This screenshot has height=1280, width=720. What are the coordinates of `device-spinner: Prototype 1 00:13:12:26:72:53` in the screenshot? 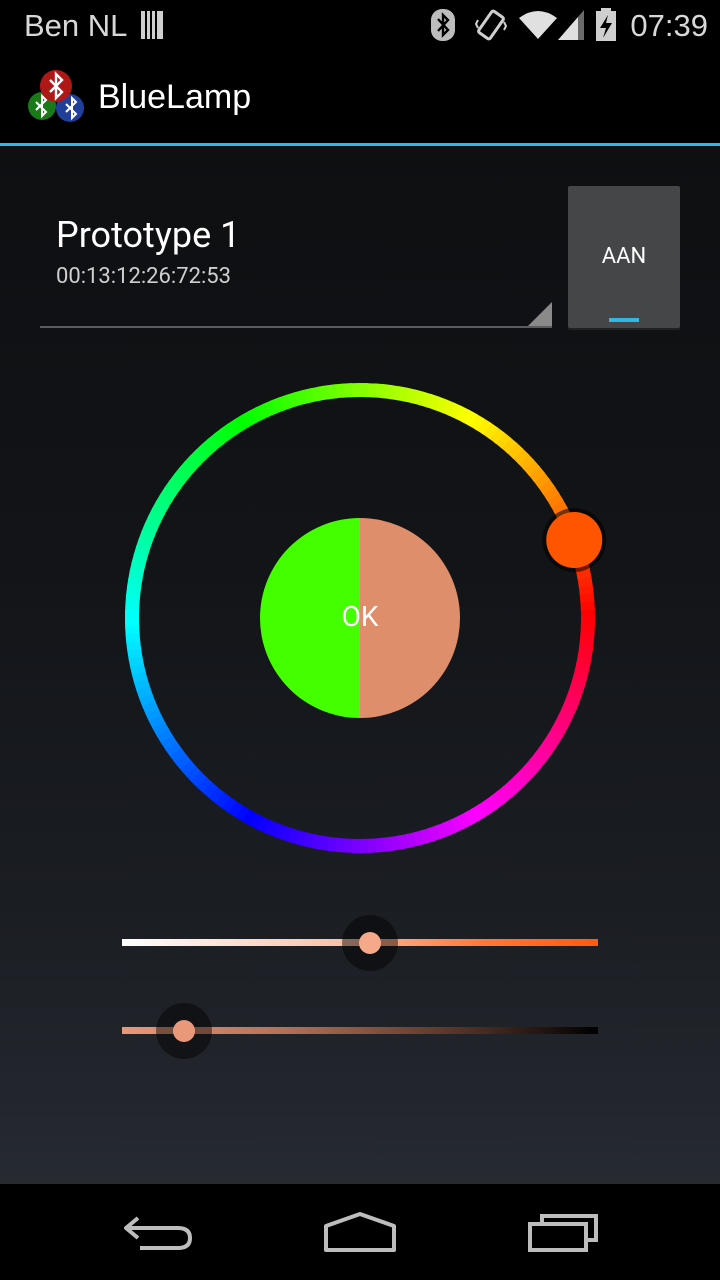 It's located at (296, 257).